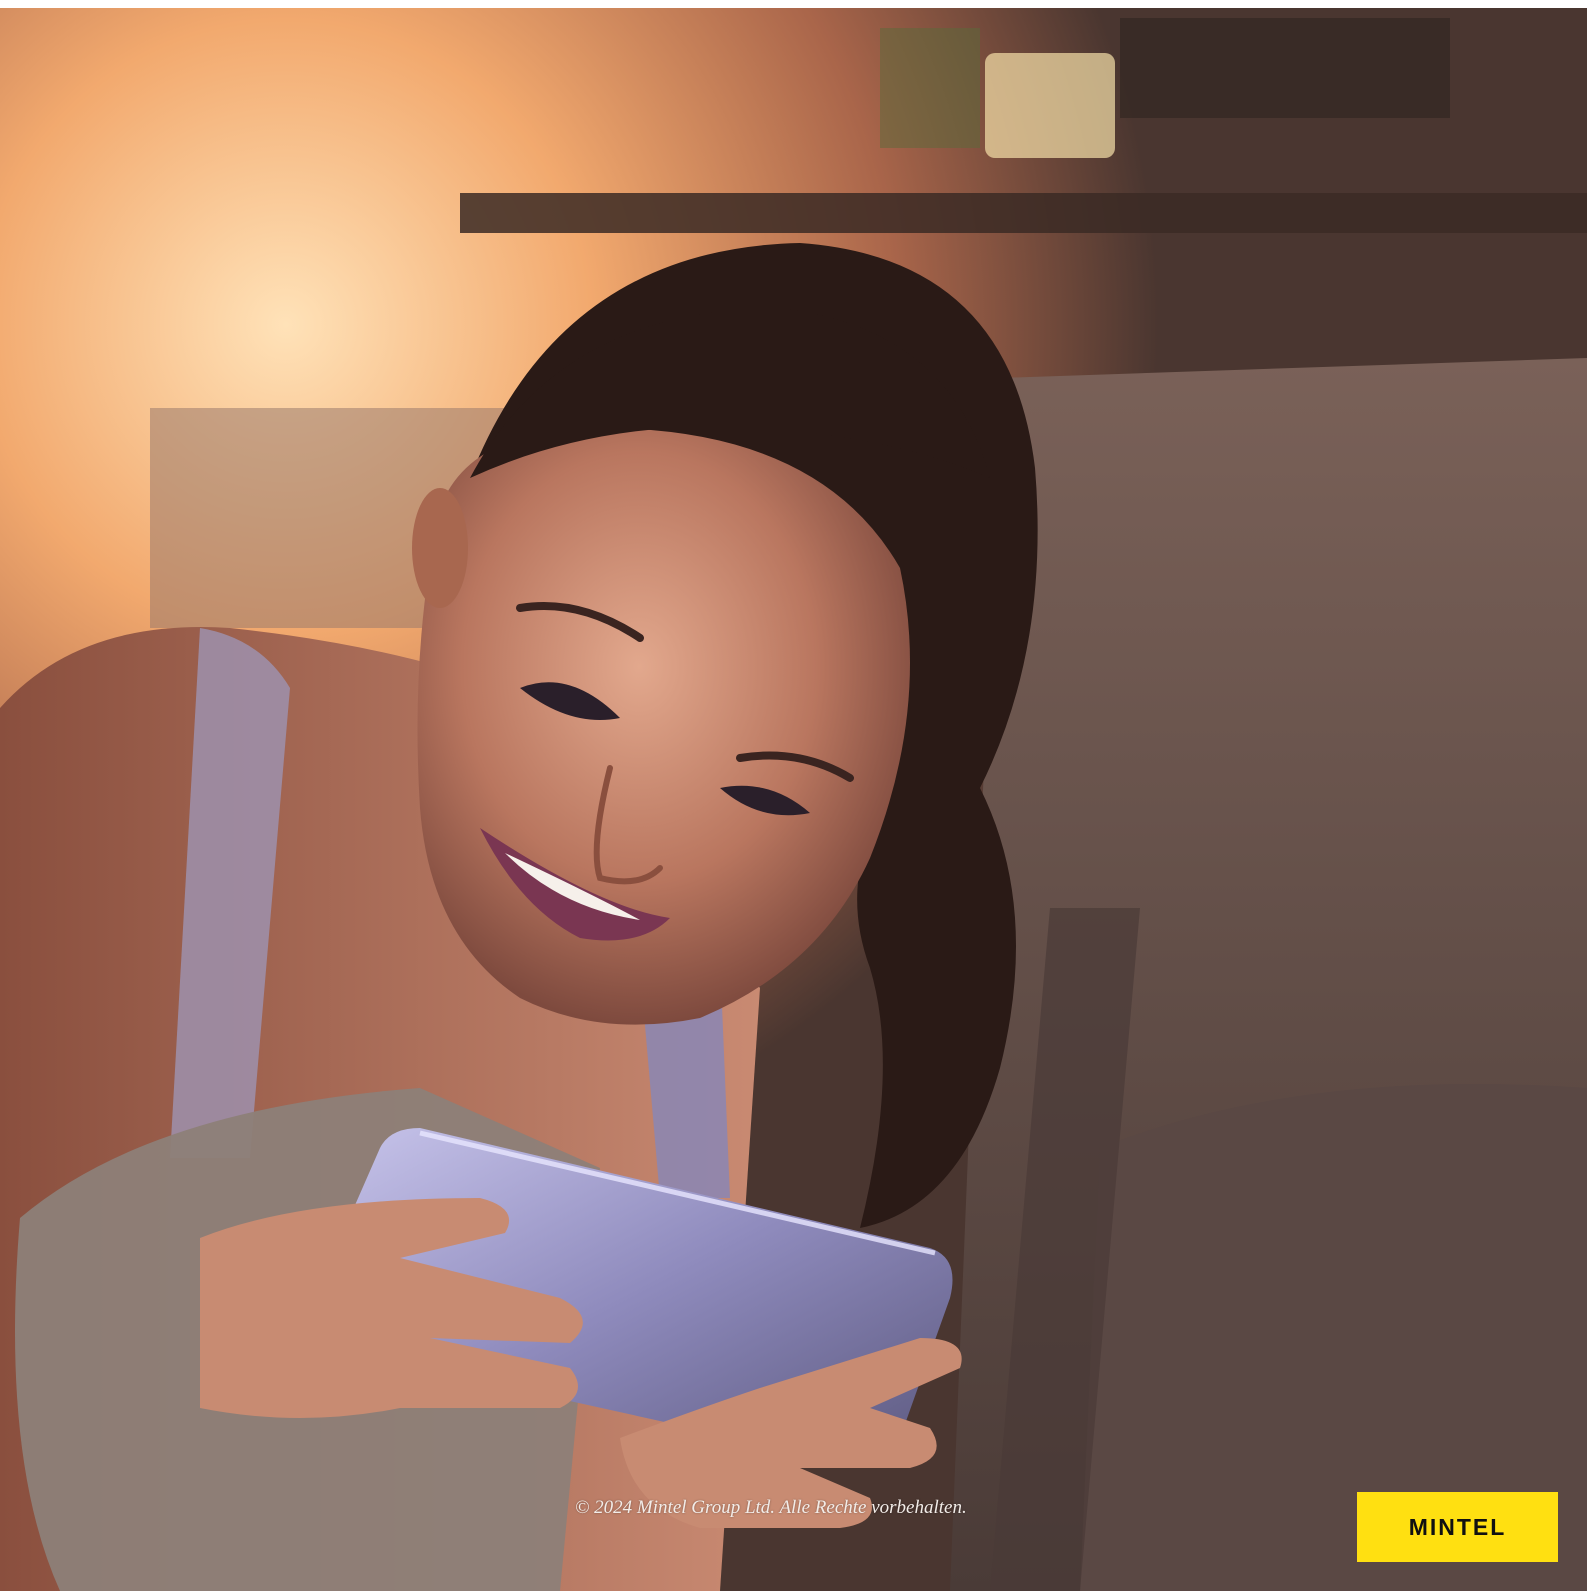 The height and width of the screenshot is (1591, 1587). I want to click on mintel-logo: MINTEL, so click(1457, 1527).